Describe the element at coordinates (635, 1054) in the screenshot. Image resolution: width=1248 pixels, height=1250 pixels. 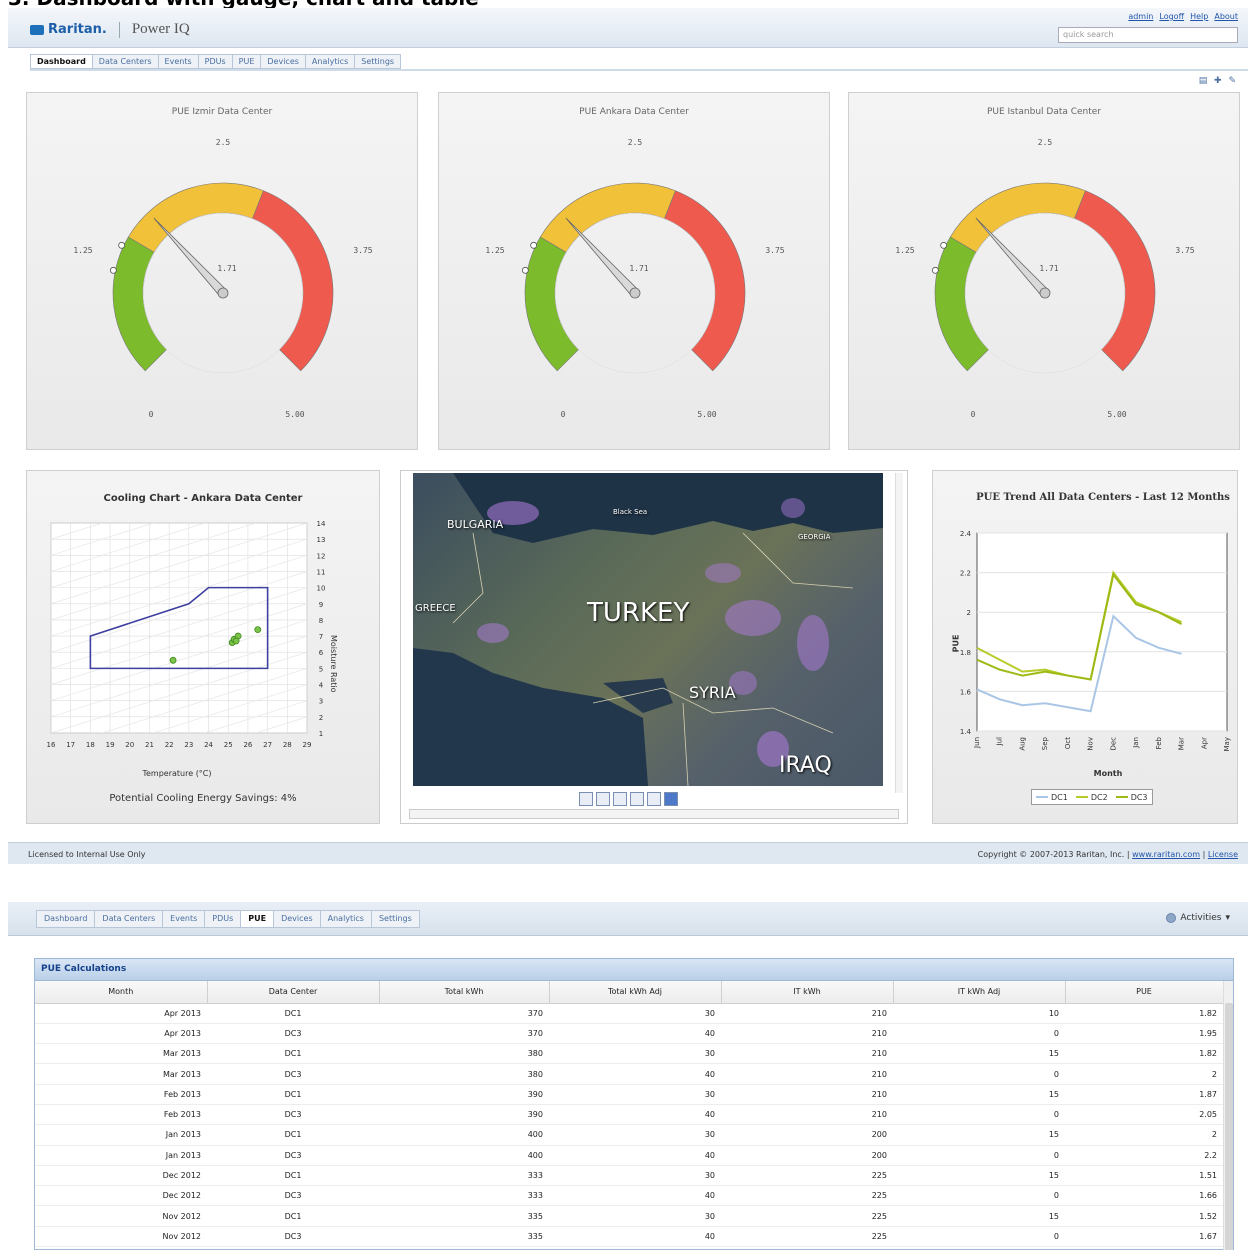
I see `table-cell: 30` at that location.